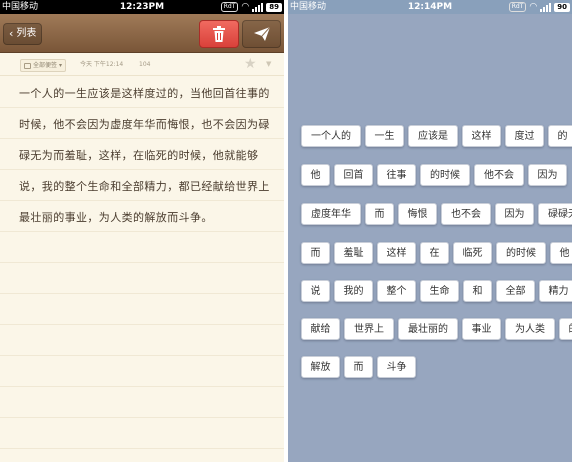 This screenshot has height=462, width=572. Describe the element at coordinates (396, 175) in the screenshot. I see `word-tile: 往事` at that location.